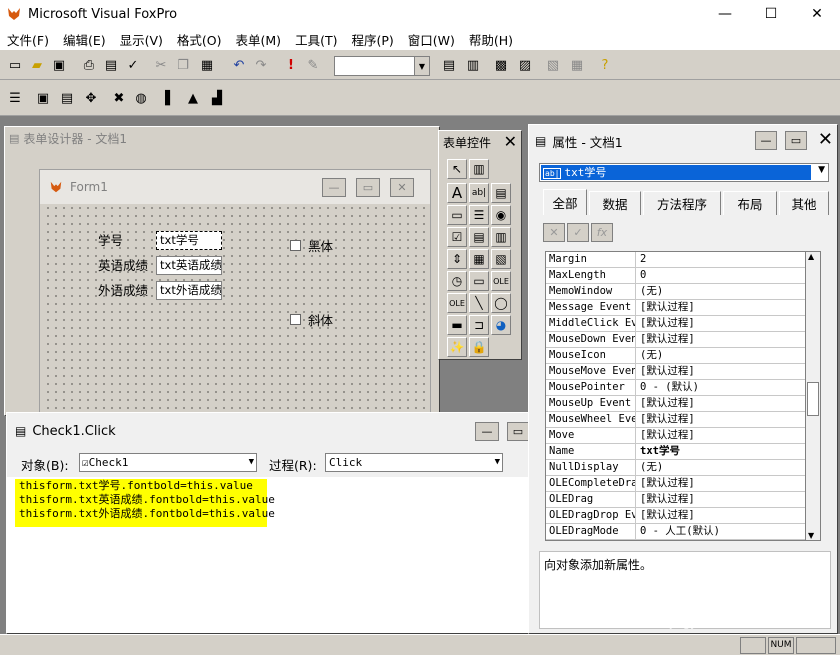 This screenshot has width=840, height=655. What do you see at coordinates (817, 14) in the screenshot?
I see `close-button: ✕` at bounding box center [817, 14].